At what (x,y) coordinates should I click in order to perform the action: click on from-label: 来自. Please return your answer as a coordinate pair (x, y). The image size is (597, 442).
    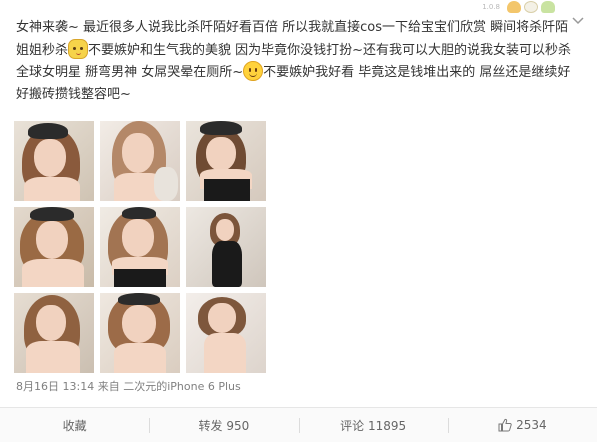
    Looking at the image, I should click on (108, 386).